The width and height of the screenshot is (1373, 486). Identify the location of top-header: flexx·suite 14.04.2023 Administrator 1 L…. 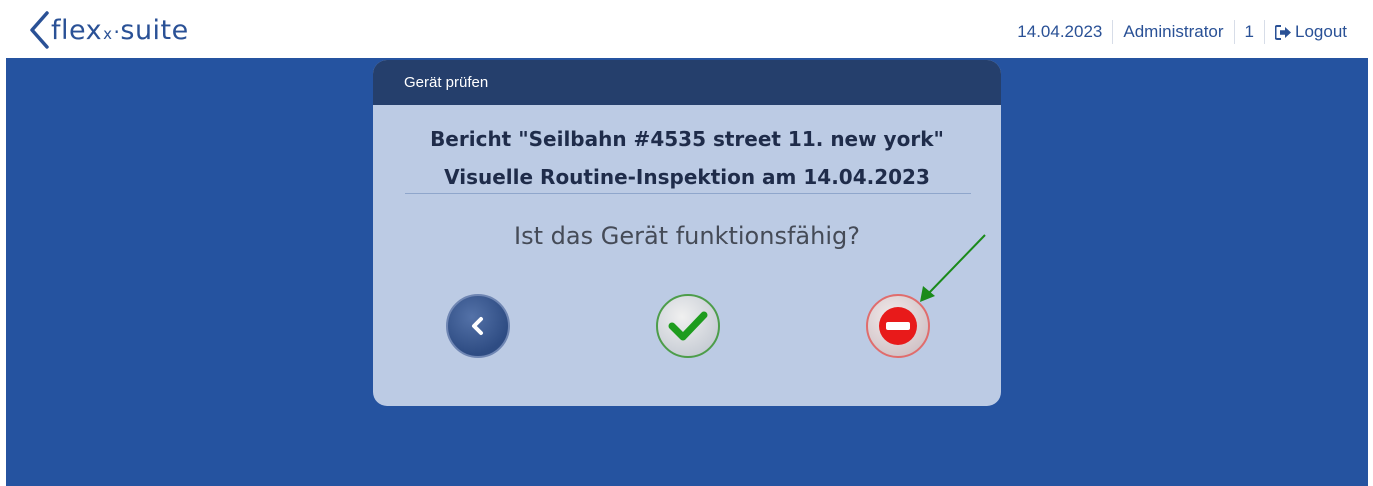
(686, 29).